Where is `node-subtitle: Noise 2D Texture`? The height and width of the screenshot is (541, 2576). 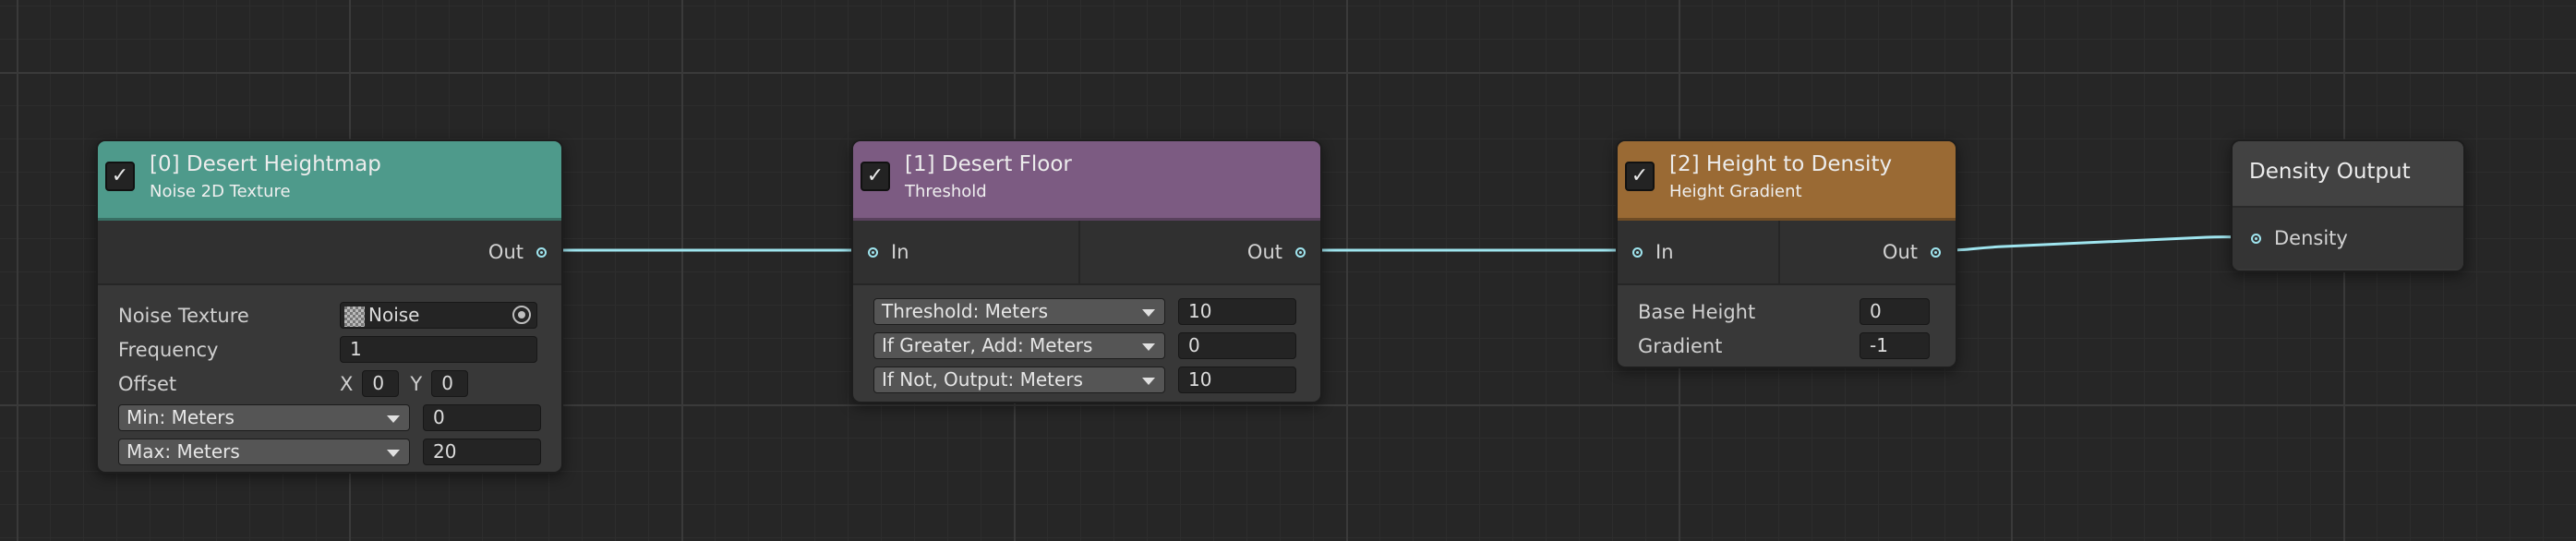
node-subtitle: Noise 2D Texture is located at coordinates (220, 191).